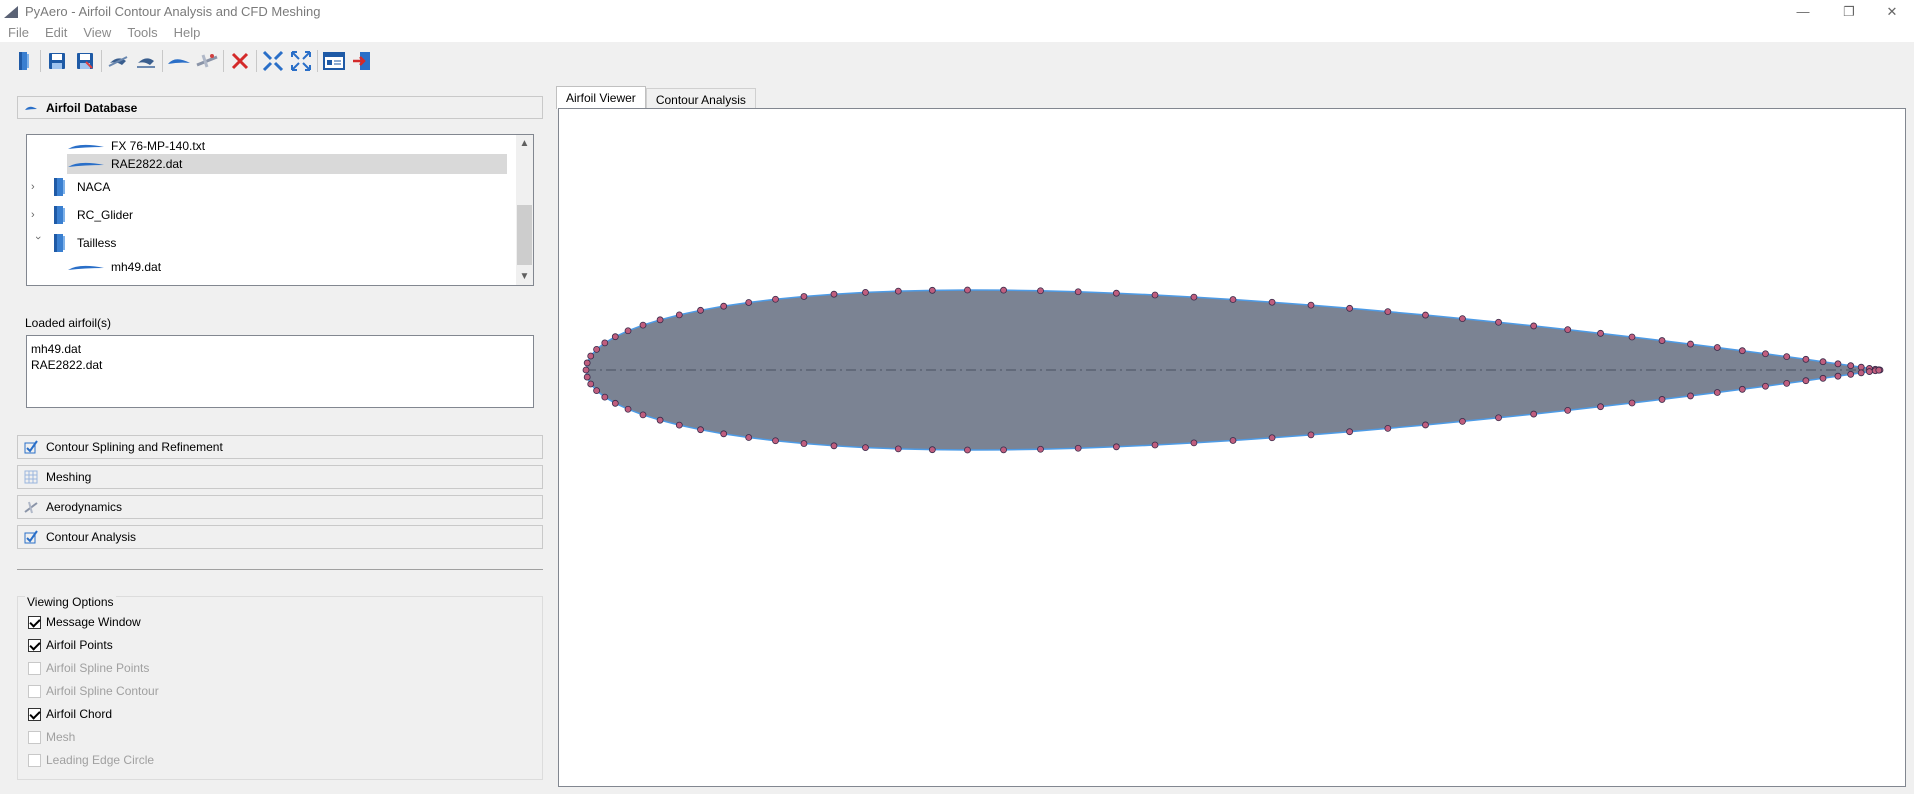  I want to click on edit-check-icon, so click(32, 447).